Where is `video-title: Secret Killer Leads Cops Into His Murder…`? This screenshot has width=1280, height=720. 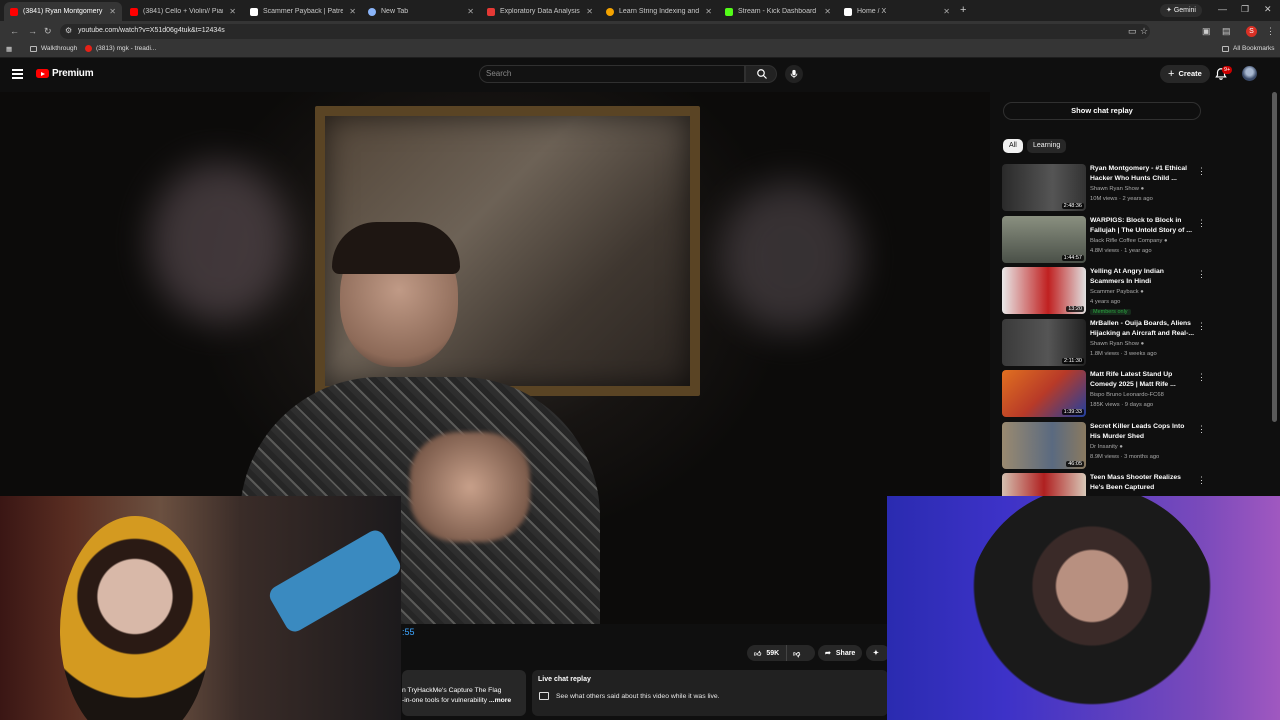 video-title: Secret Killer Leads Cops Into His Murder… is located at coordinates (1142, 432).